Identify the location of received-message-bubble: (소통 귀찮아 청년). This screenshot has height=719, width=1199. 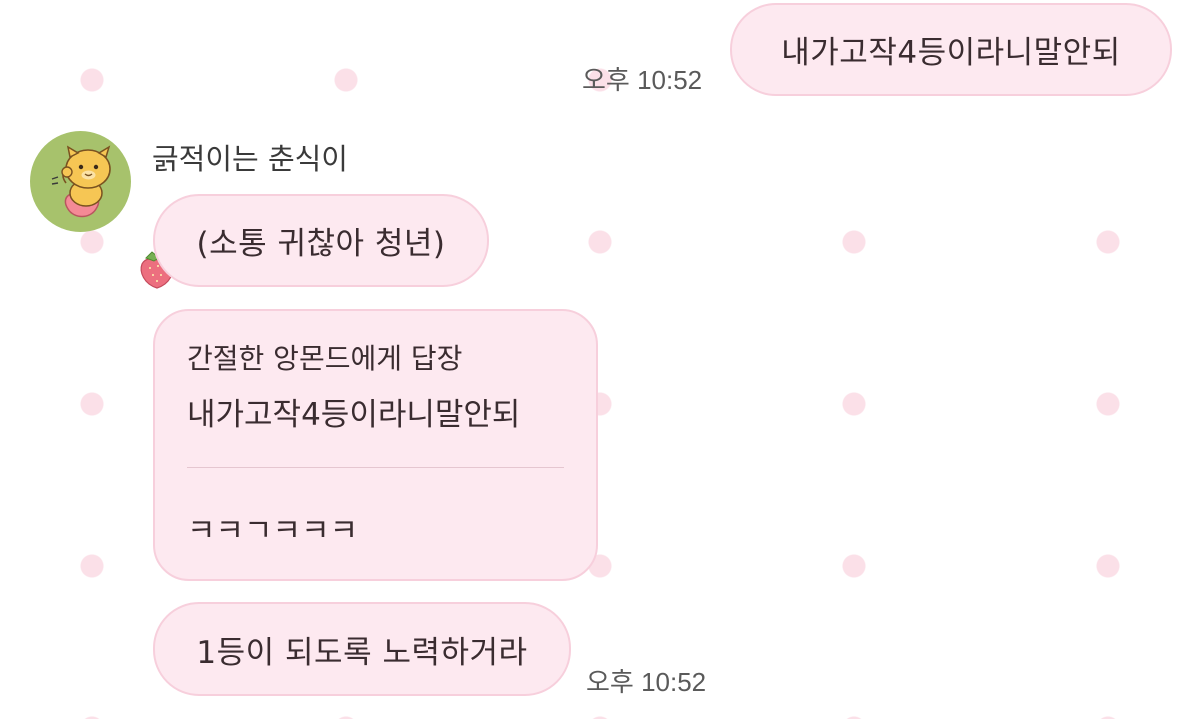
(321, 240).